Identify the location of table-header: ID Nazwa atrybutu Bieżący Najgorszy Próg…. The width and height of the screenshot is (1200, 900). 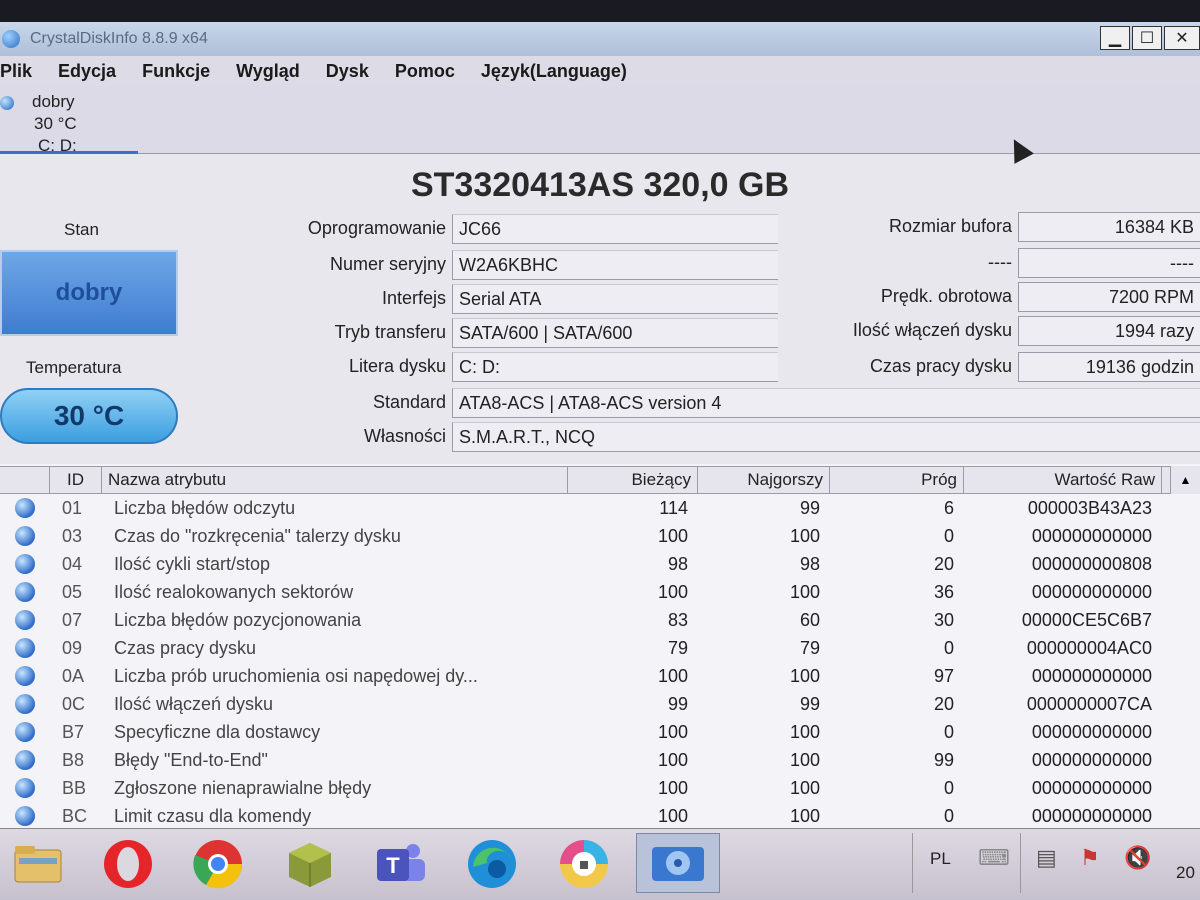
(600, 480).